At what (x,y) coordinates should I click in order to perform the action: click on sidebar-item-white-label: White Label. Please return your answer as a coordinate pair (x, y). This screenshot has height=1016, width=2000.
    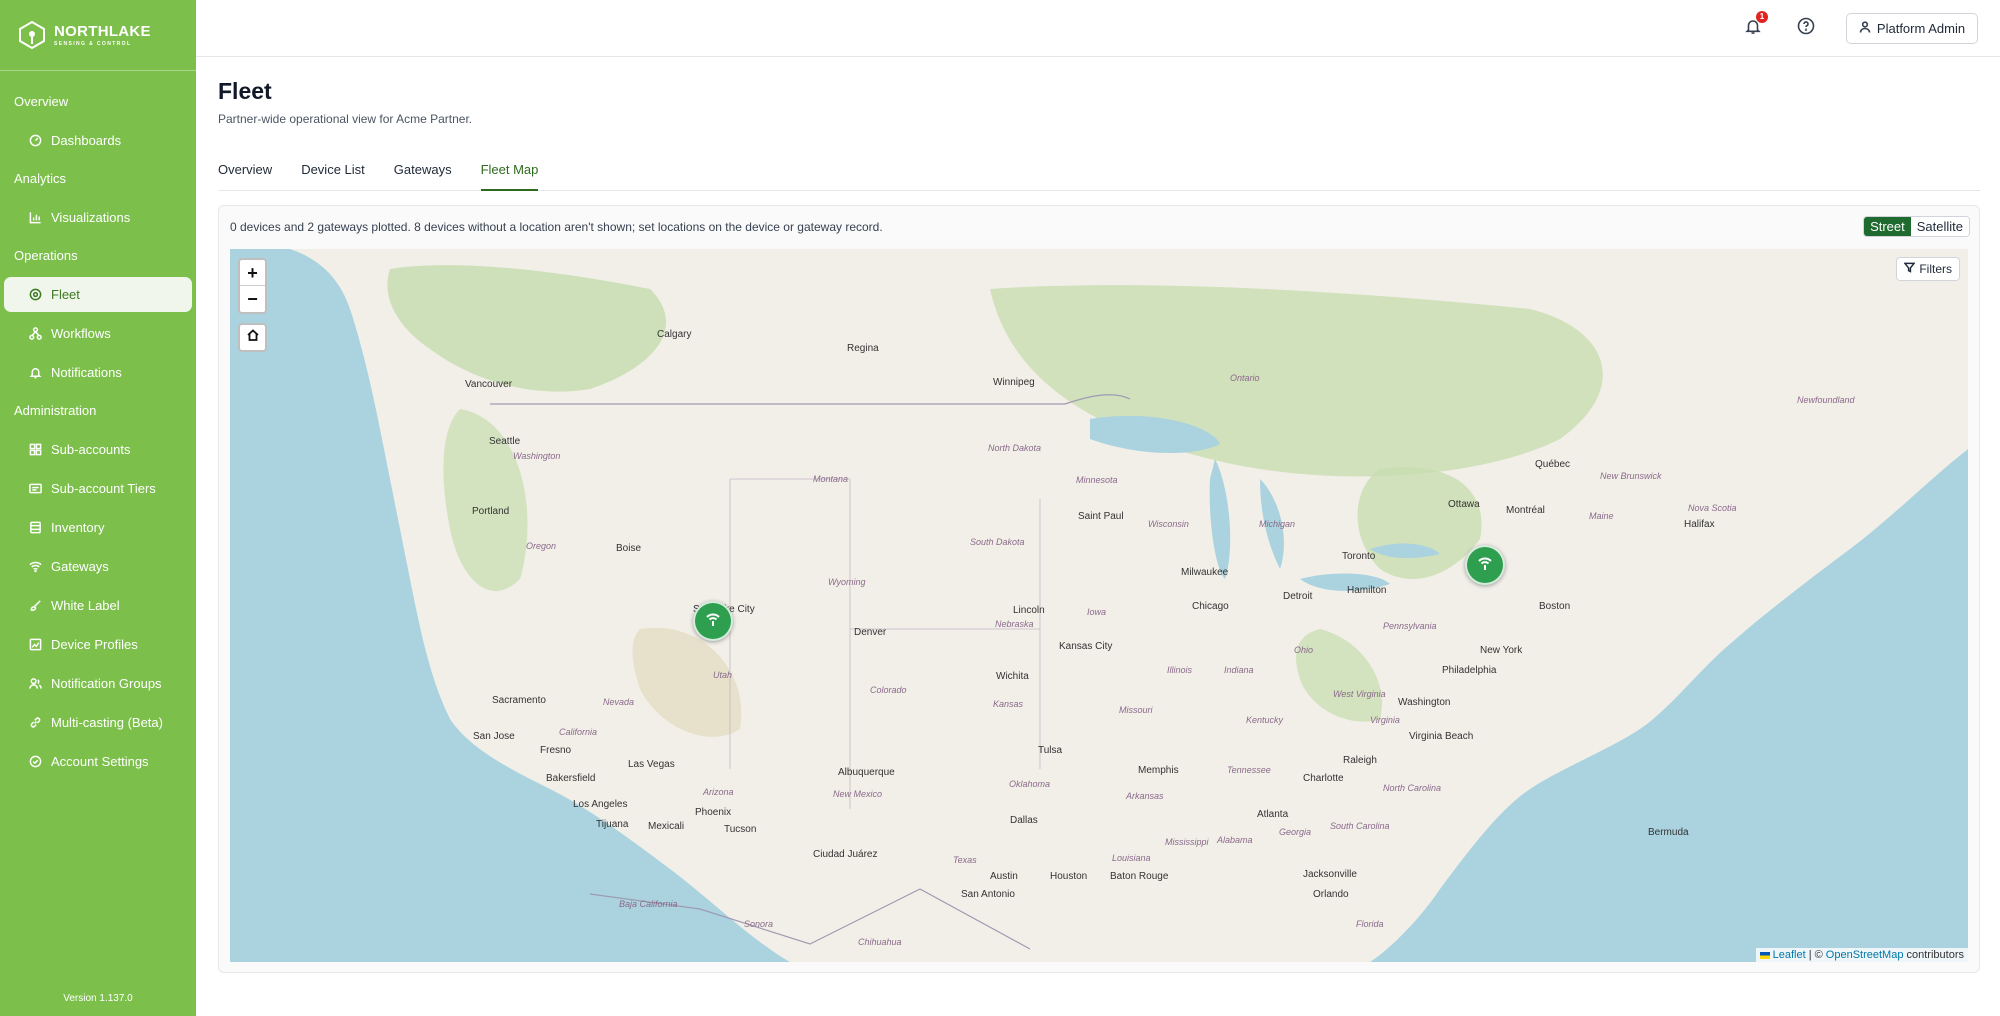
    Looking at the image, I should click on (98, 605).